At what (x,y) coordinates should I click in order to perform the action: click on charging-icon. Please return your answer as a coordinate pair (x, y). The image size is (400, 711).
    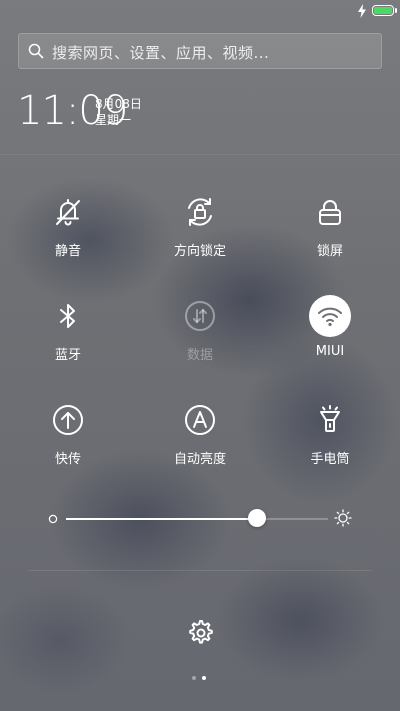
    Looking at the image, I should click on (362, 11).